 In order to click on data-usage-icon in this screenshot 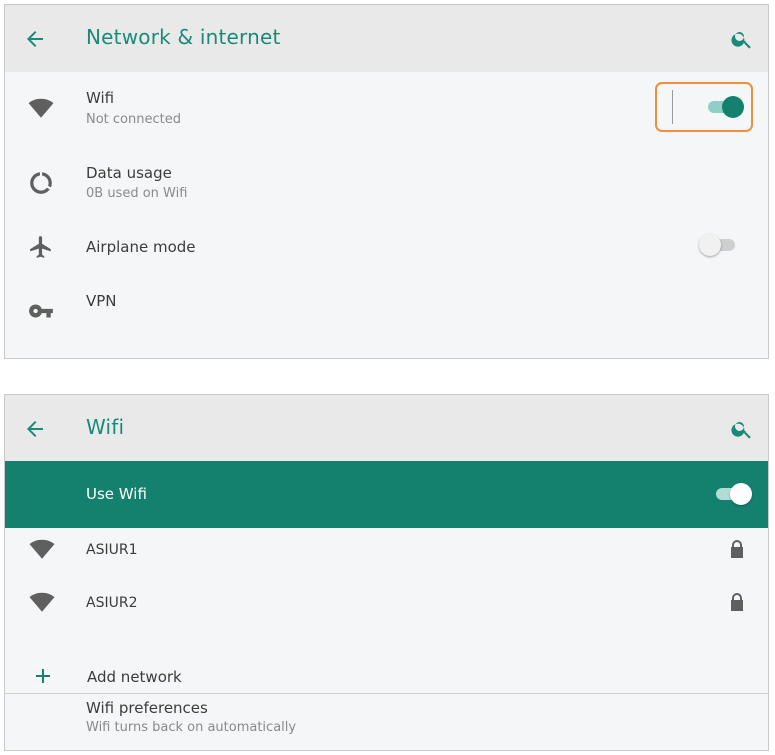, I will do `click(41, 183)`.